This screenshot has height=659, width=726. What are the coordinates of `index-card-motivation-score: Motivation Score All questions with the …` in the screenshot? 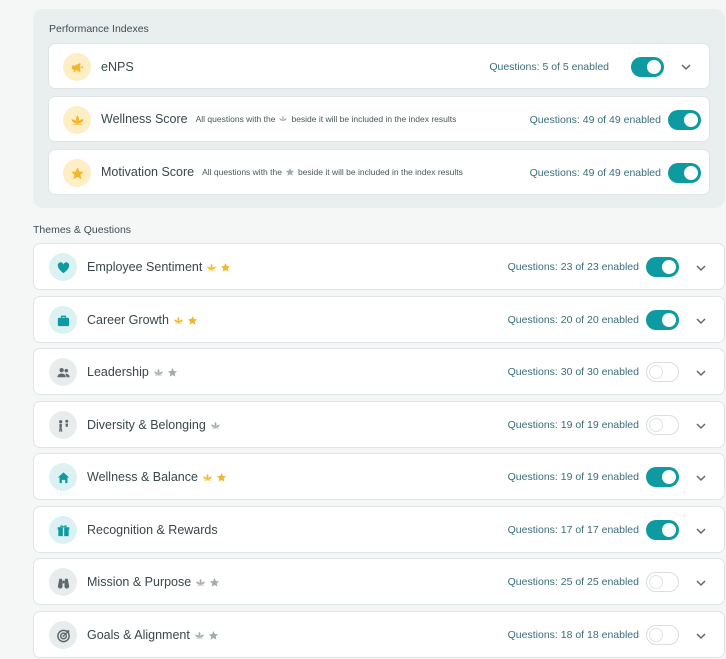 It's located at (379, 172).